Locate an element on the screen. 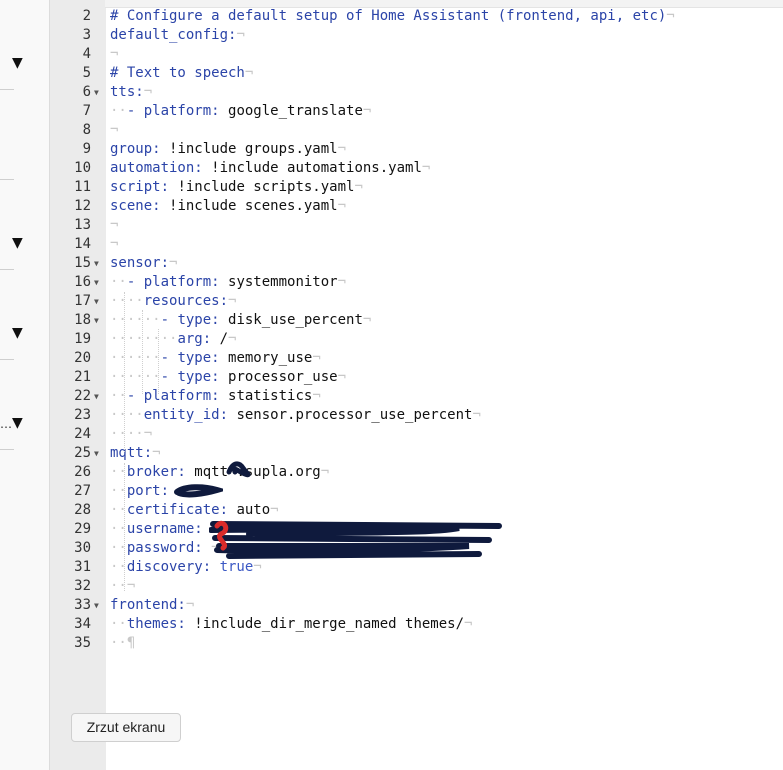 The height and width of the screenshot is (770, 783). line-number: 21 is located at coordinates (82, 377).